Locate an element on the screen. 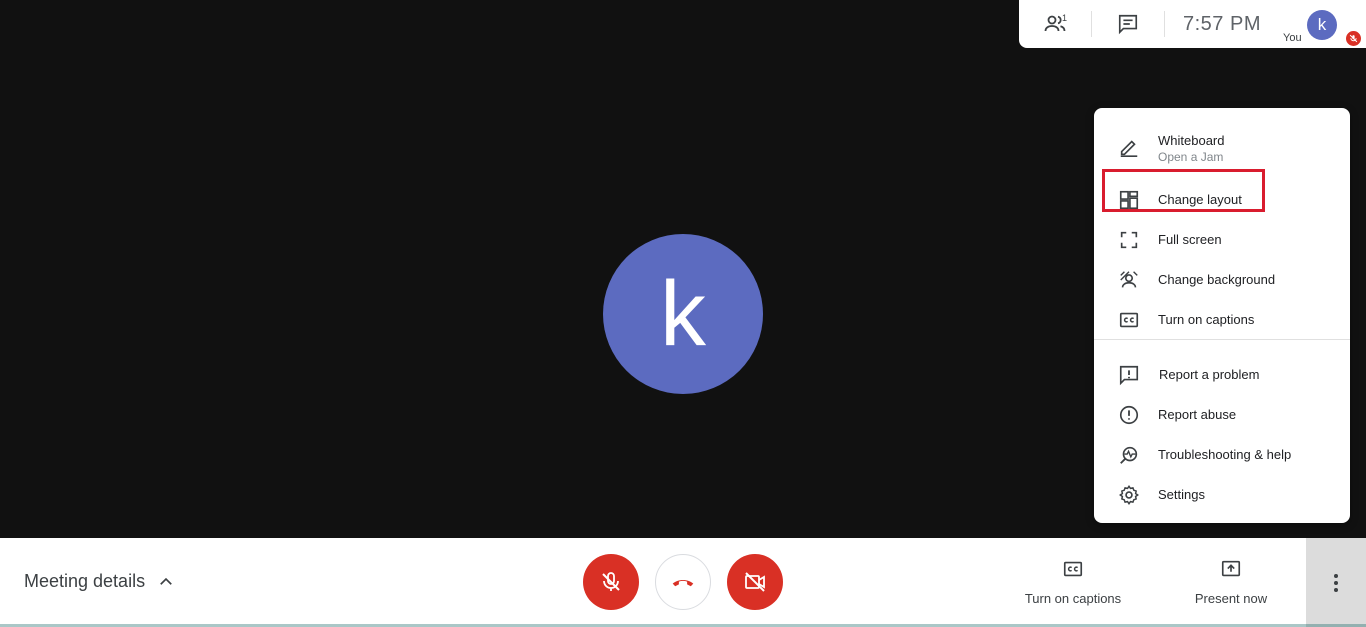  camera-toggle-button is located at coordinates (755, 582).